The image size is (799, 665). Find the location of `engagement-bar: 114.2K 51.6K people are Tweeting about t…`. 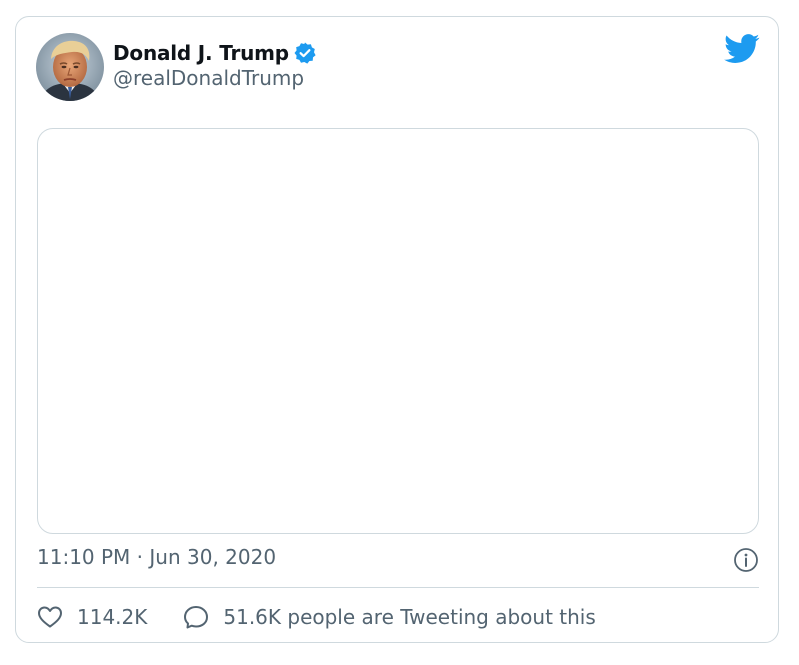

engagement-bar: 114.2K 51.6K people are Tweeting about t… is located at coordinates (316, 617).